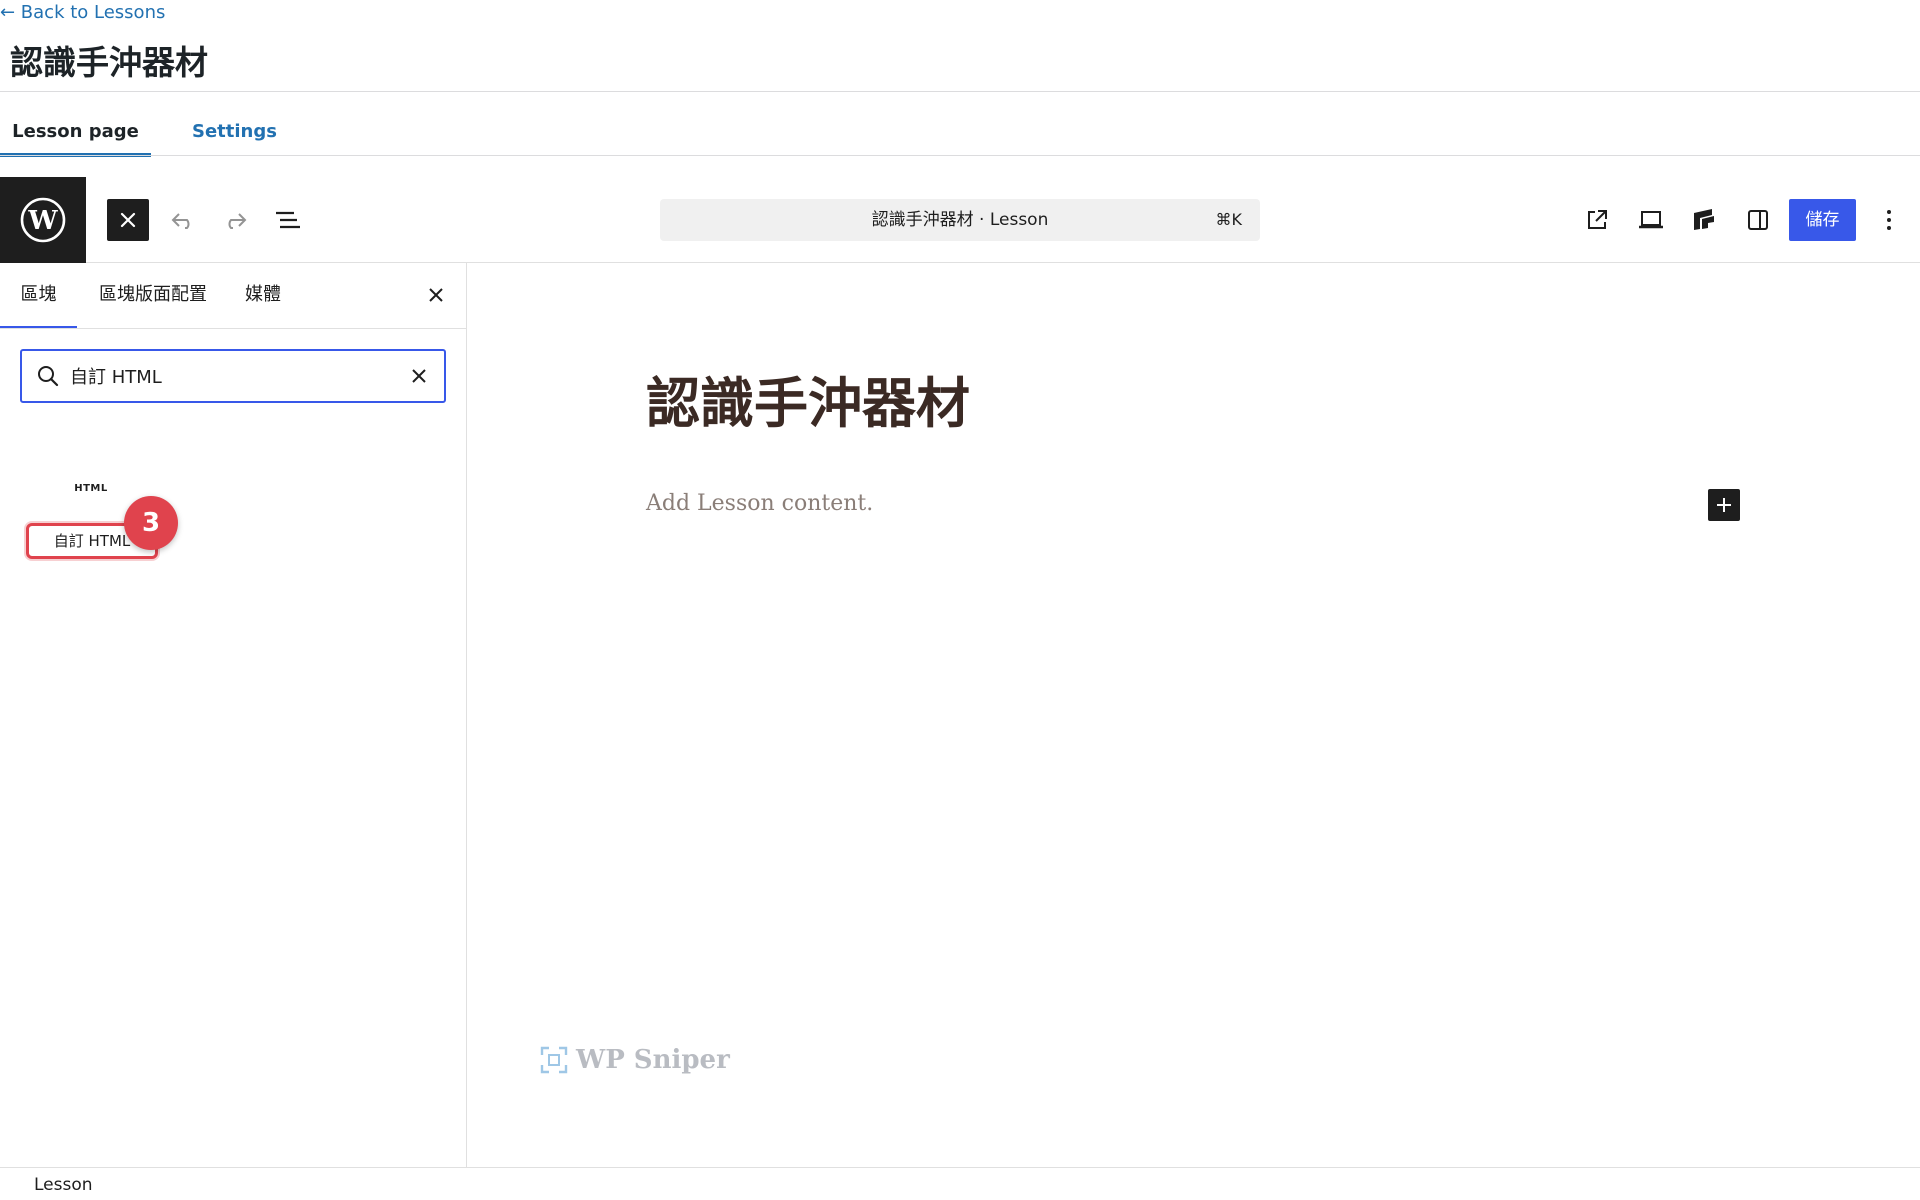 This screenshot has width=1920, height=1200. Describe the element at coordinates (153, 295) in the screenshot. I see `inserter-tab-patterns: 區塊版面配置` at that location.